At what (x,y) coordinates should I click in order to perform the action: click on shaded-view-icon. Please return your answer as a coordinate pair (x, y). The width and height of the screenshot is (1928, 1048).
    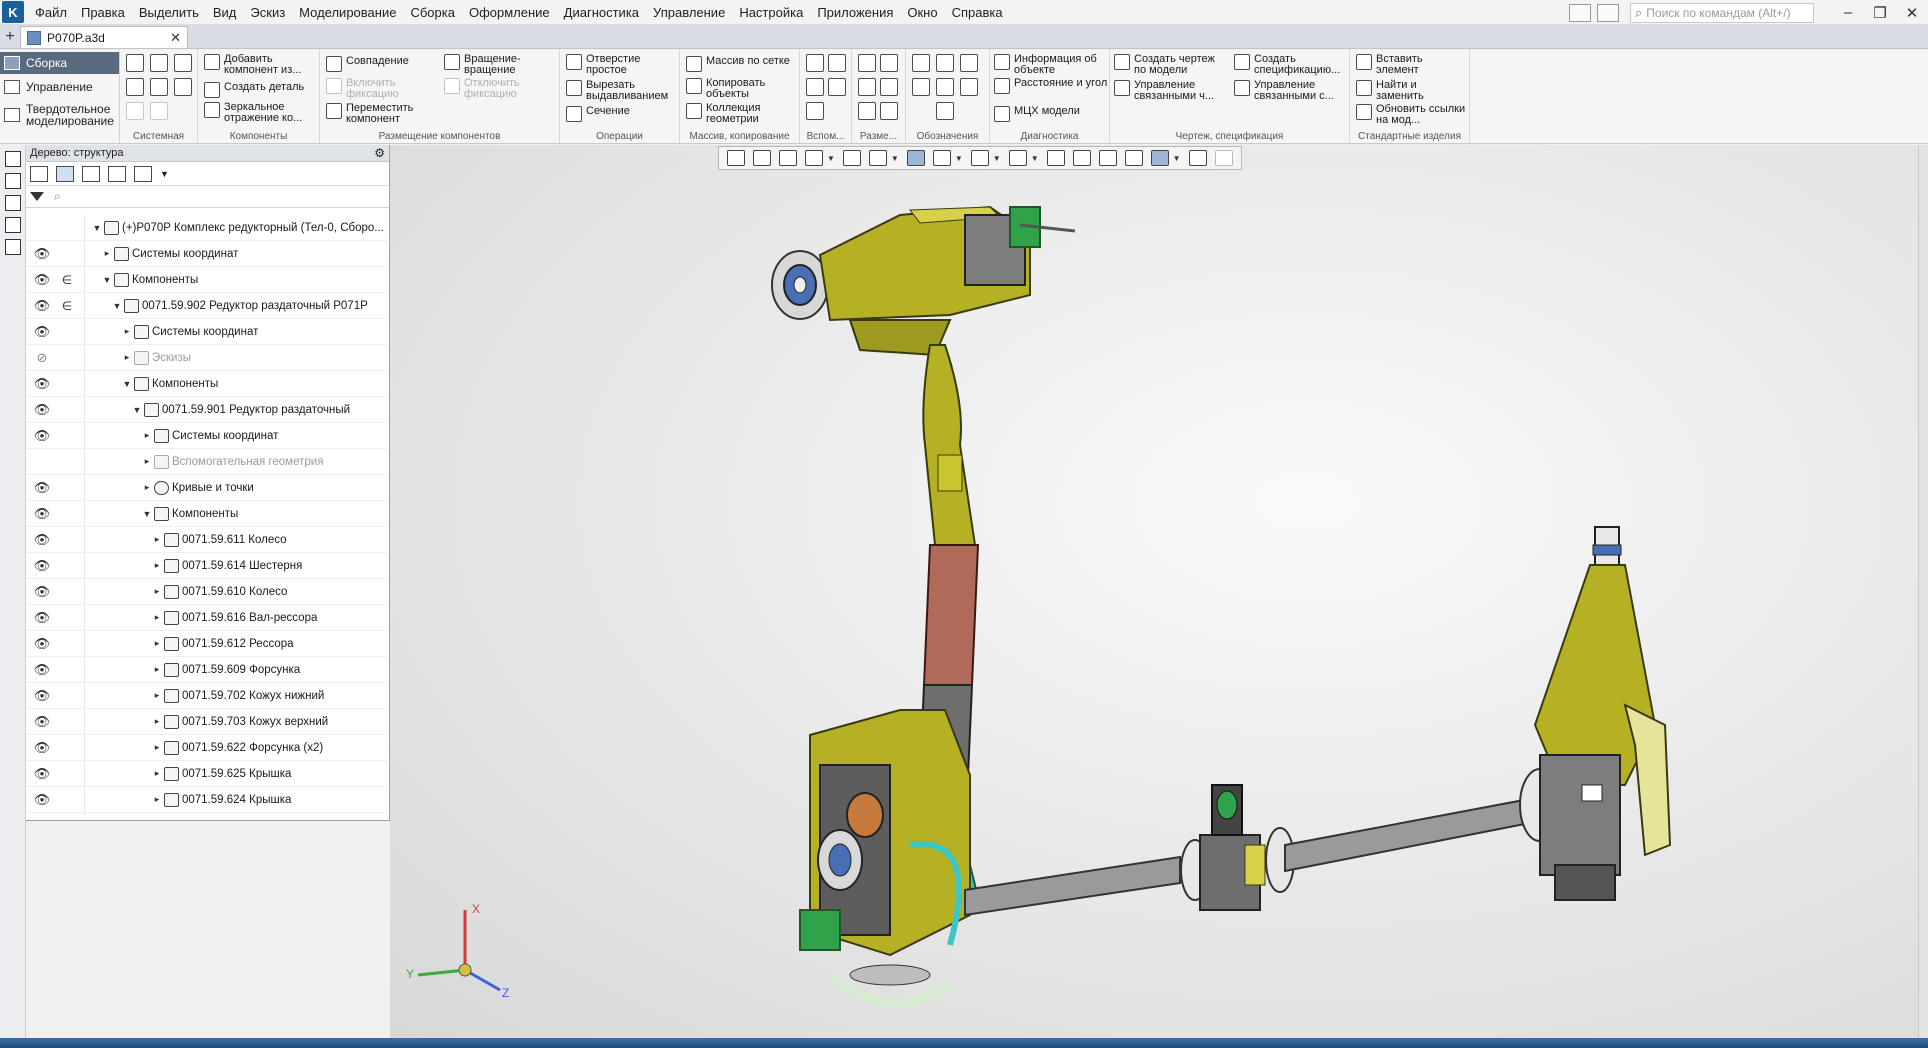
    Looking at the image, I should click on (915, 158).